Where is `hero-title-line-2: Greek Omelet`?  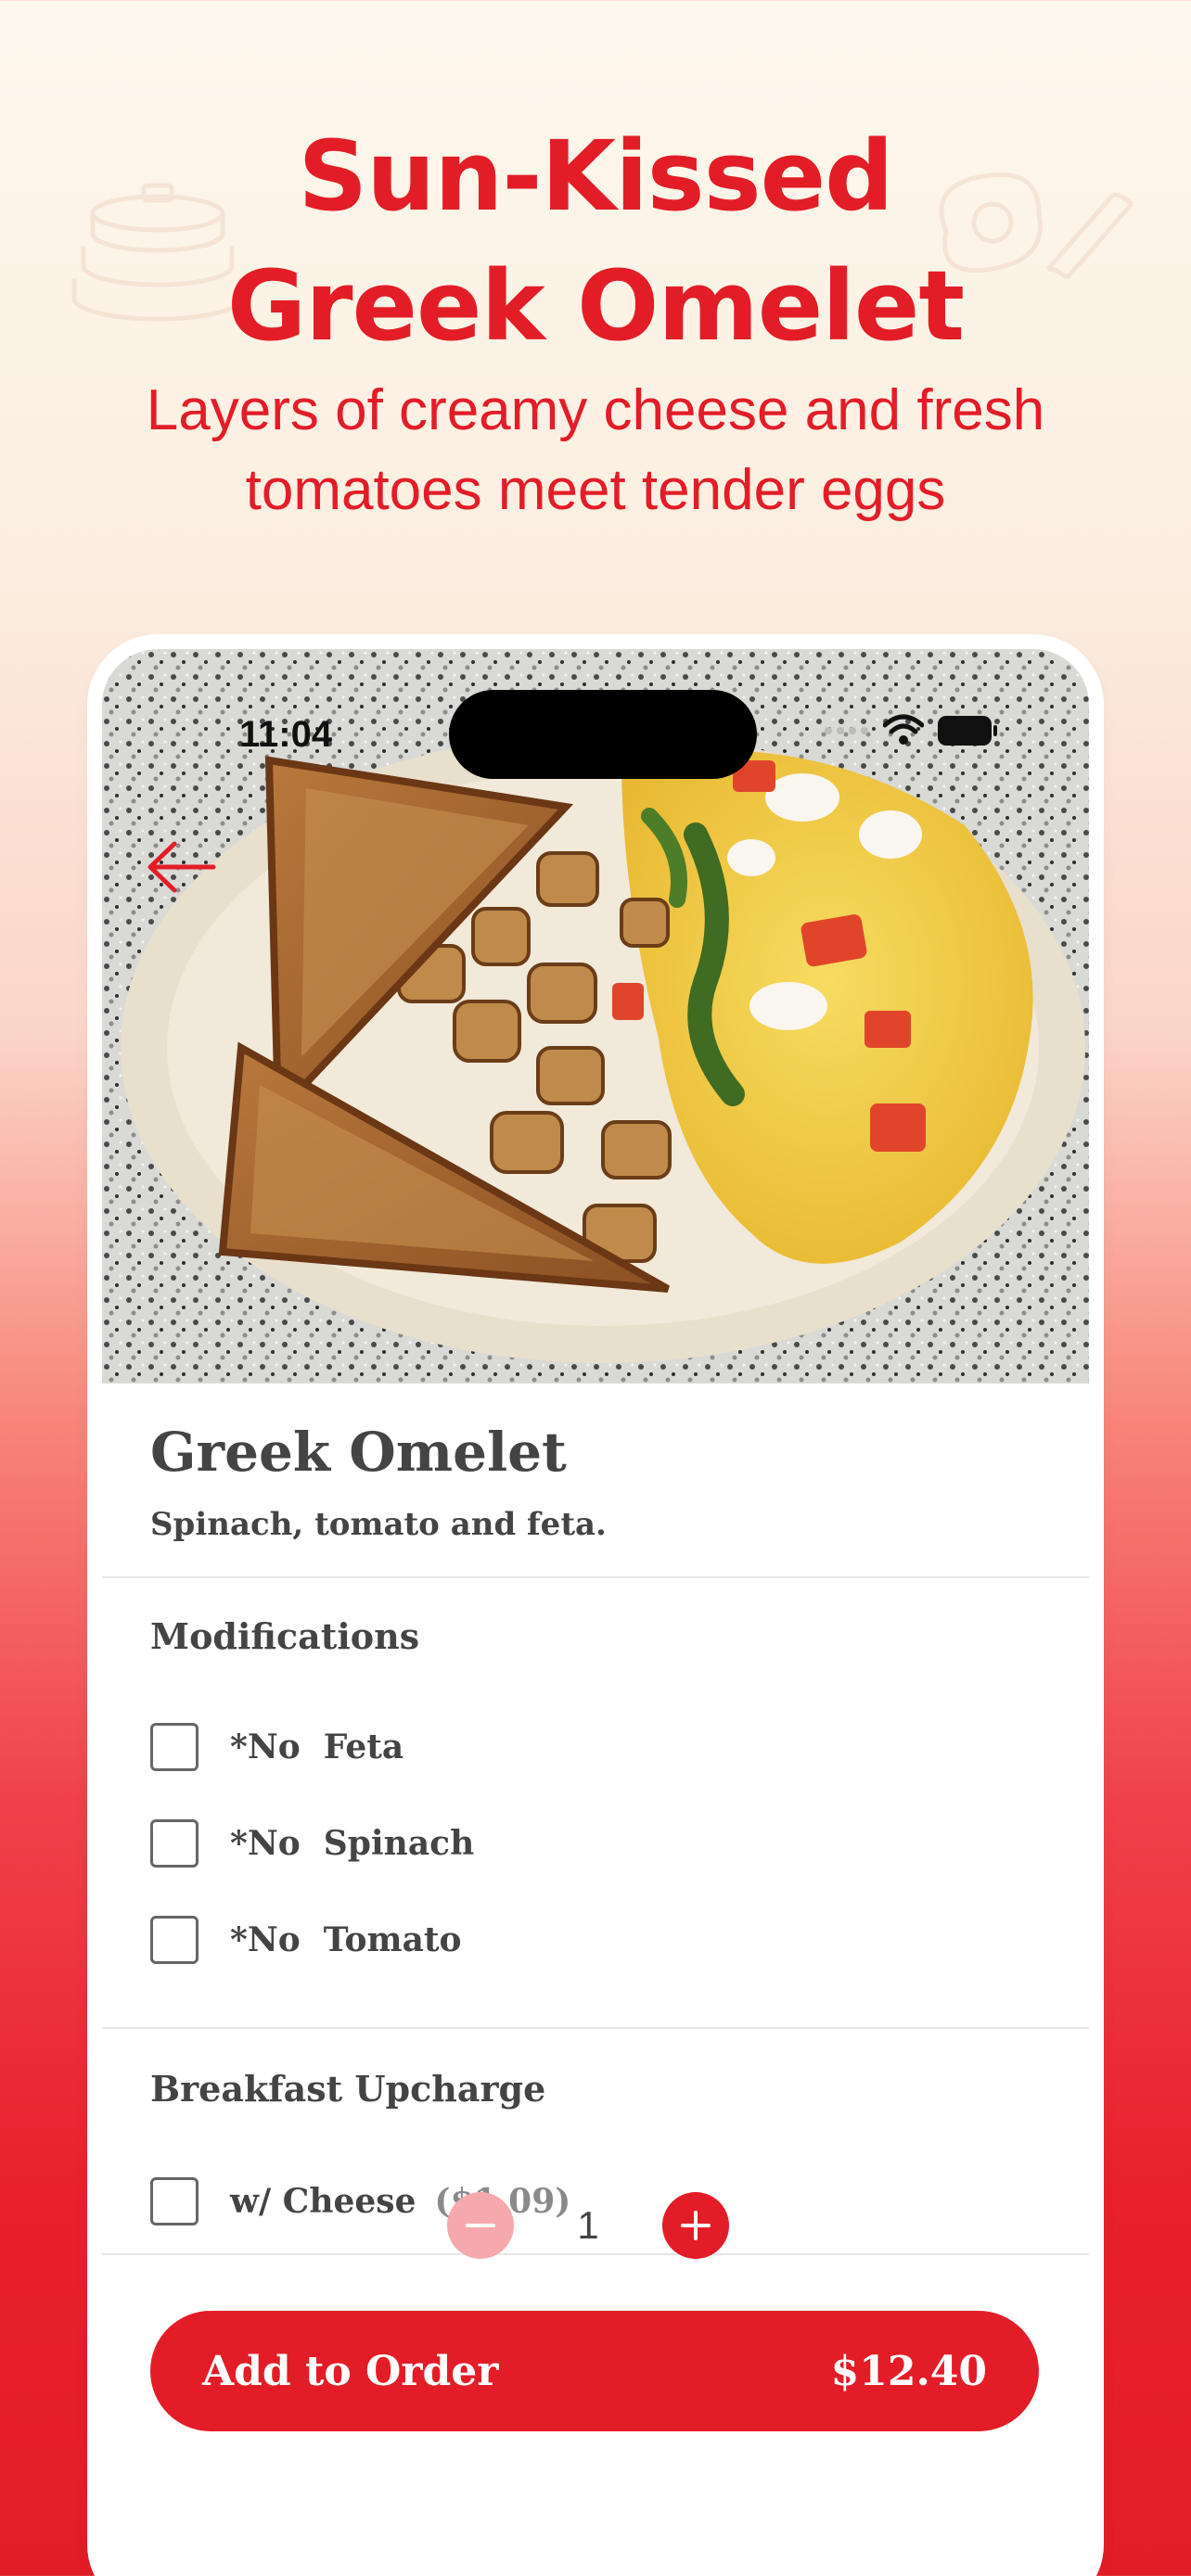
hero-title-line-2: Greek Omelet is located at coordinates (595, 306).